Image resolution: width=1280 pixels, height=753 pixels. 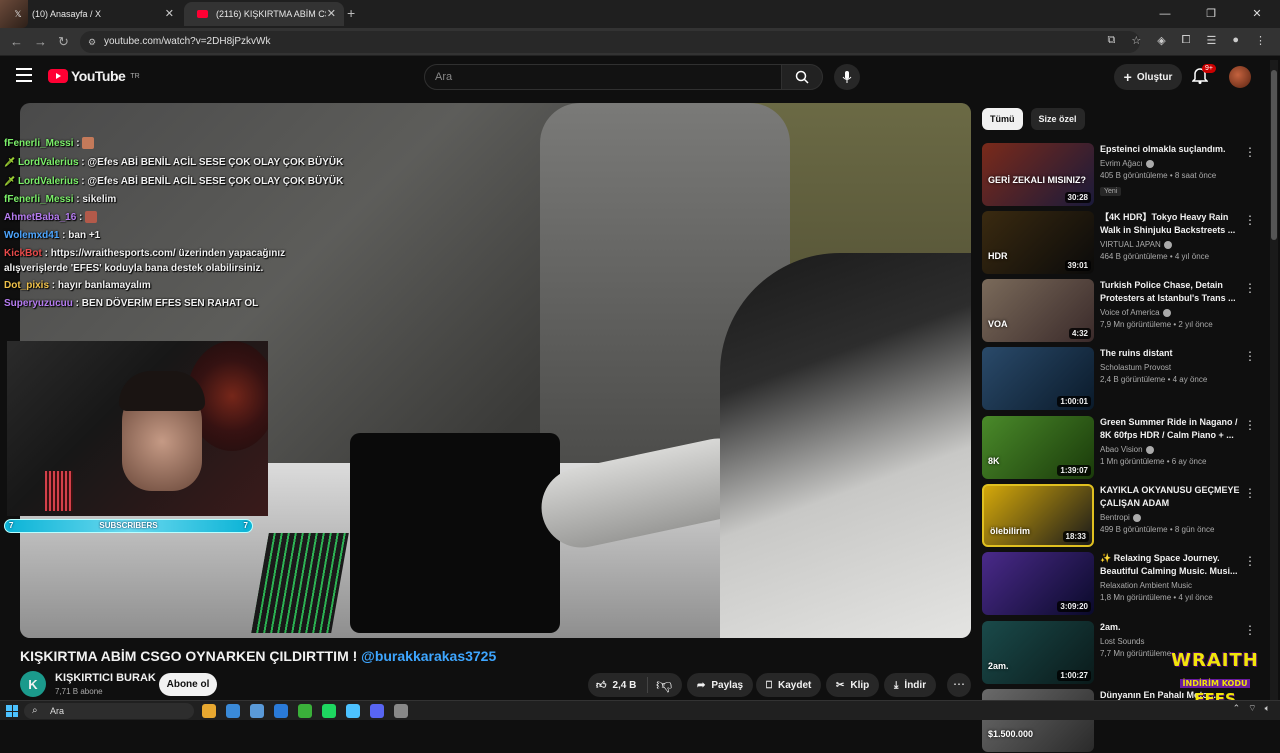 What do you see at coordinates (1038, 378) in the screenshot?
I see `video-thumbnail: 1:00:01` at bounding box center [1038, 378].